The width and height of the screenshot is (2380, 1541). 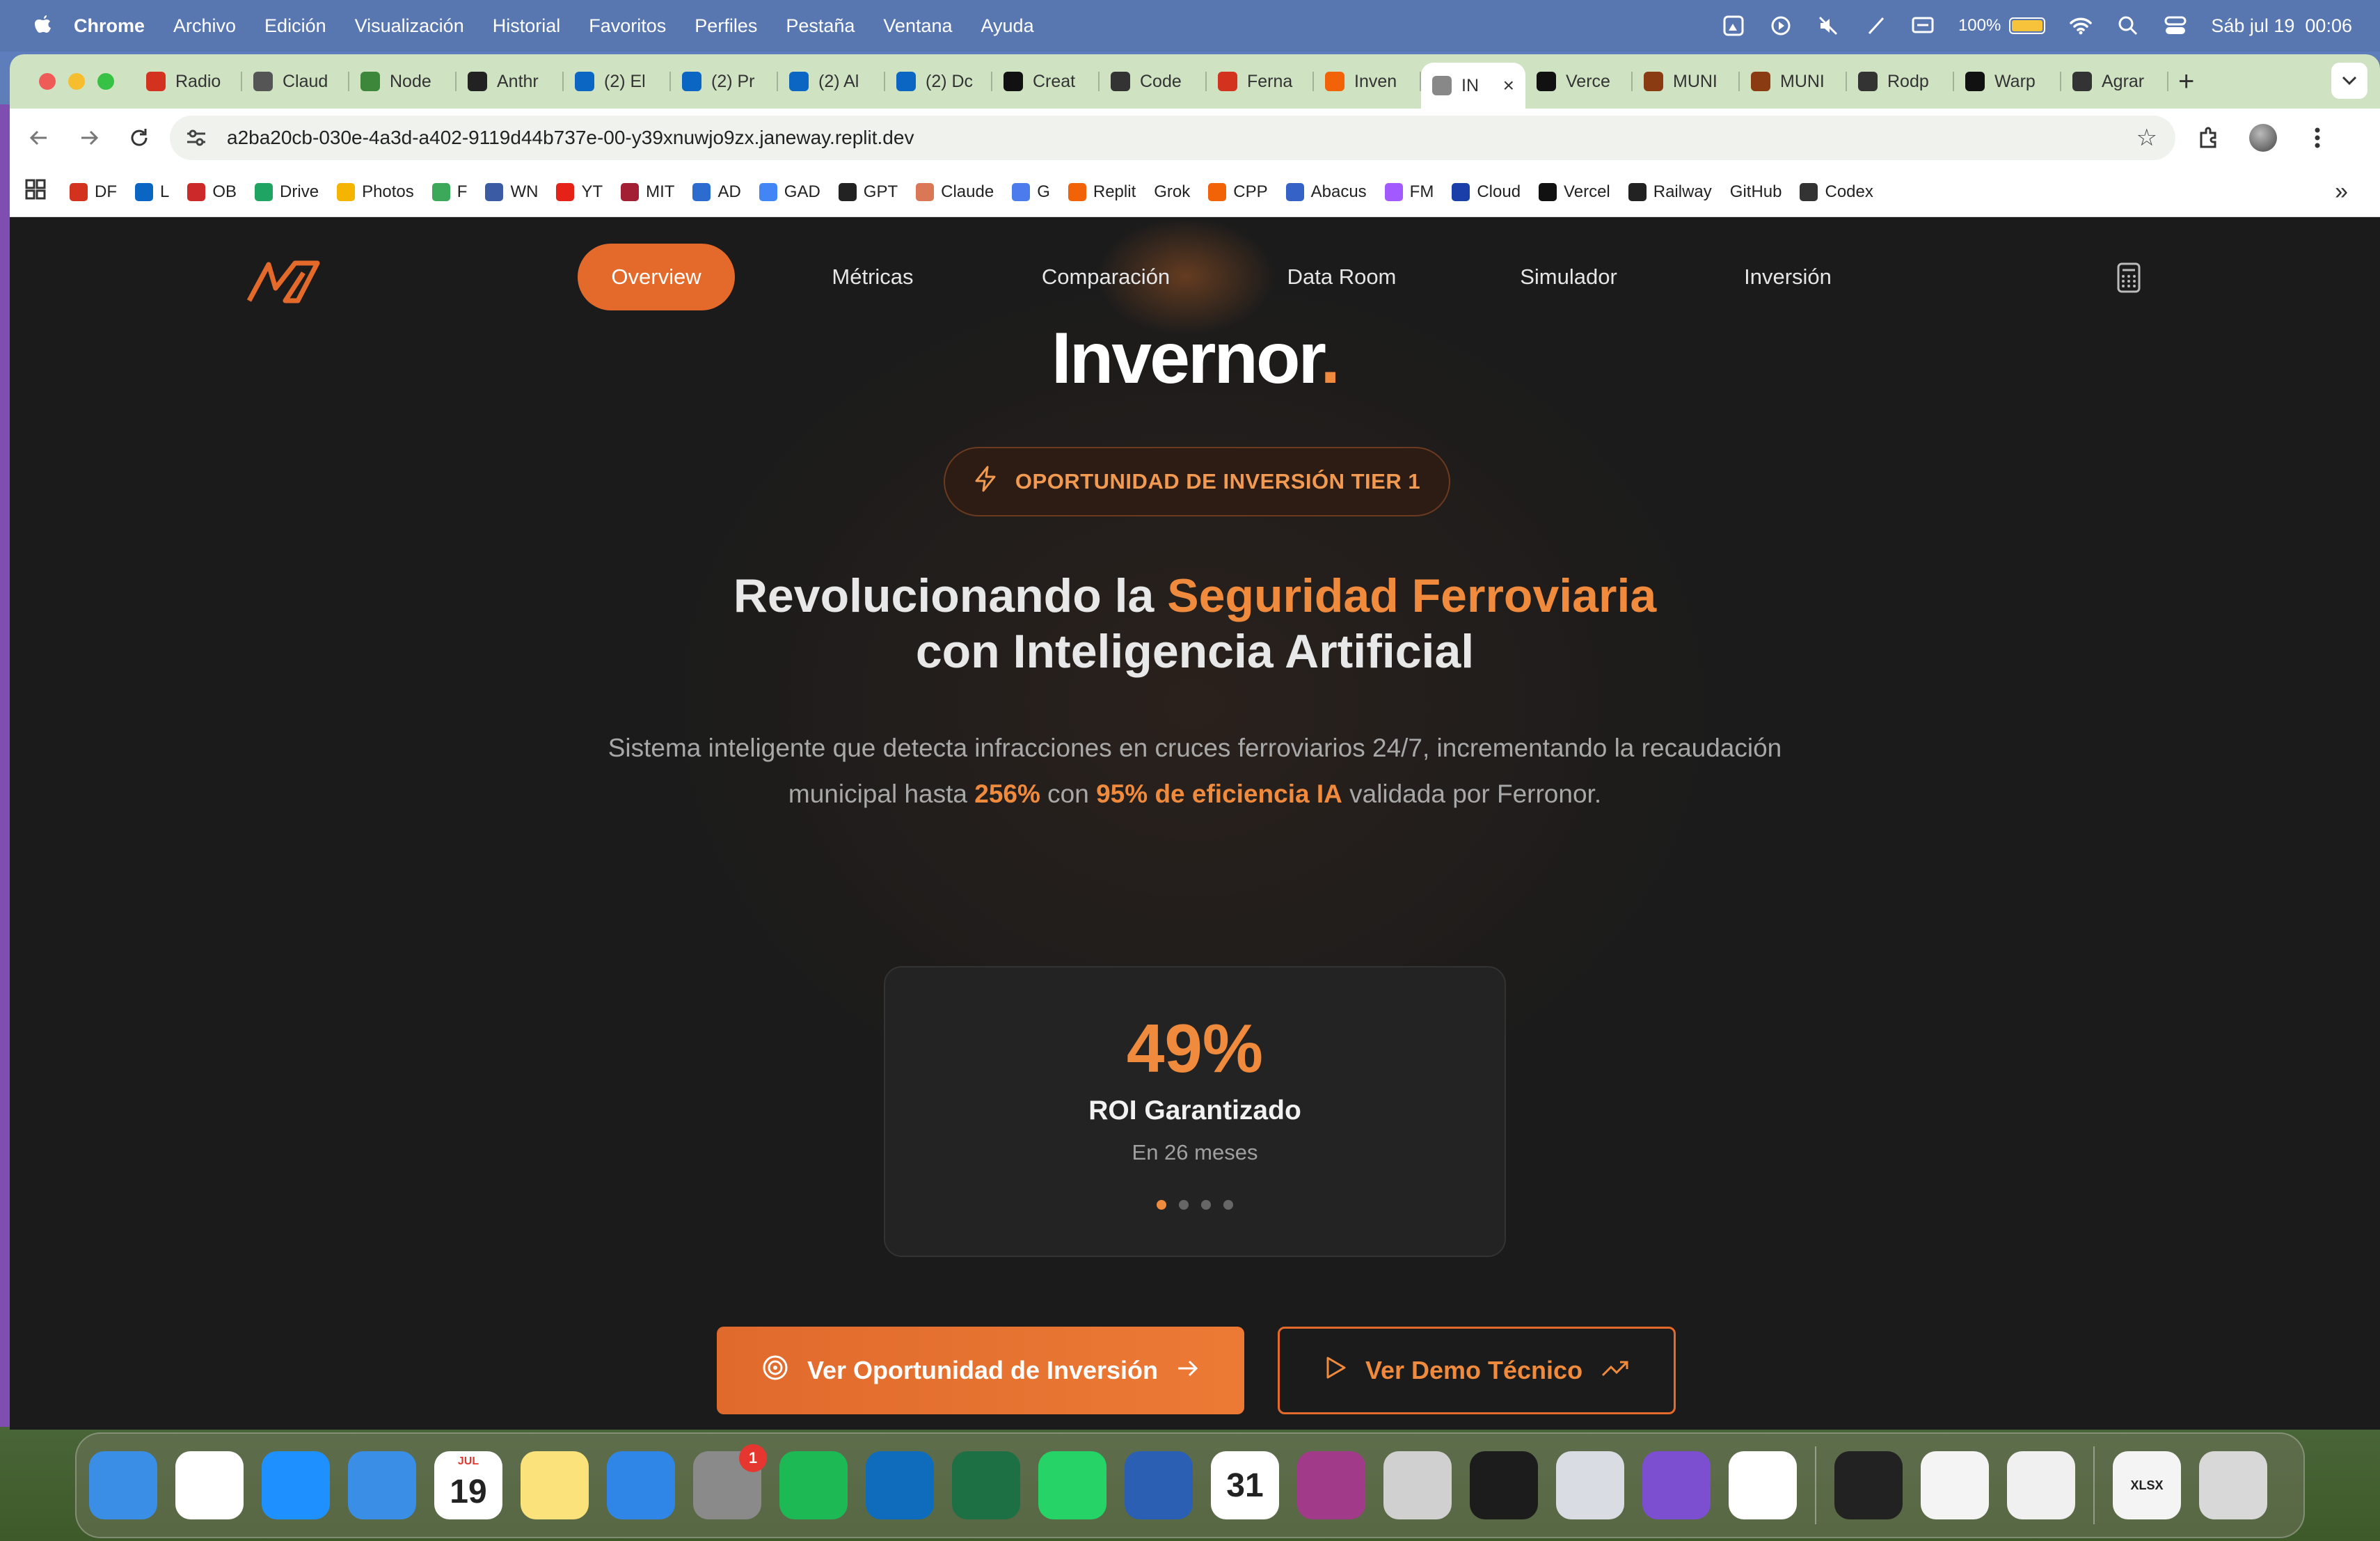 I want to click on bookmark-item: AD, so click(x=716, y=192).